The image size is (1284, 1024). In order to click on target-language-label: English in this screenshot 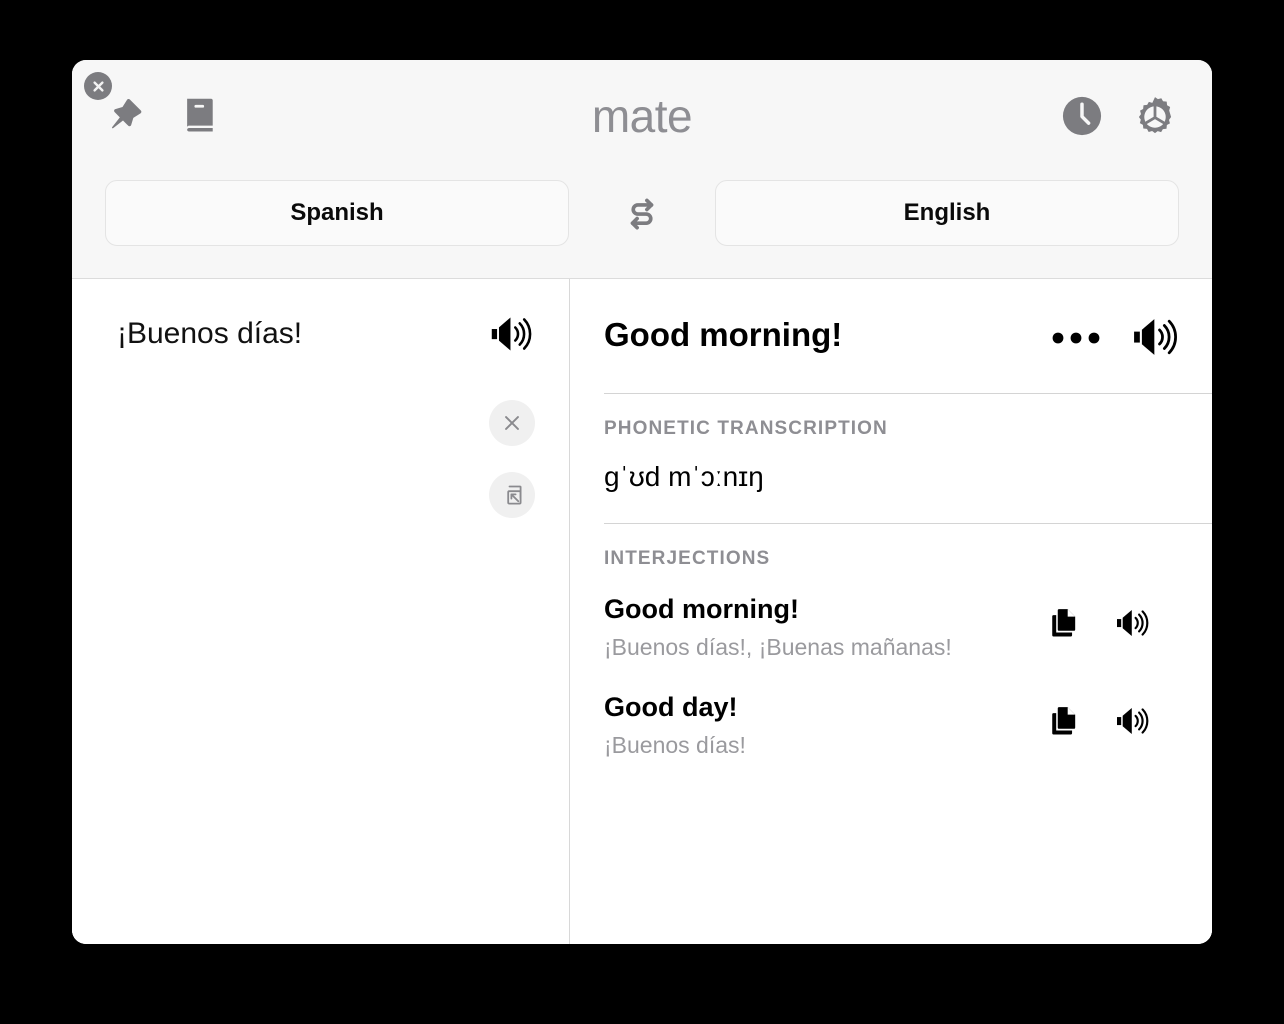, I will do `click(947, 212)`.